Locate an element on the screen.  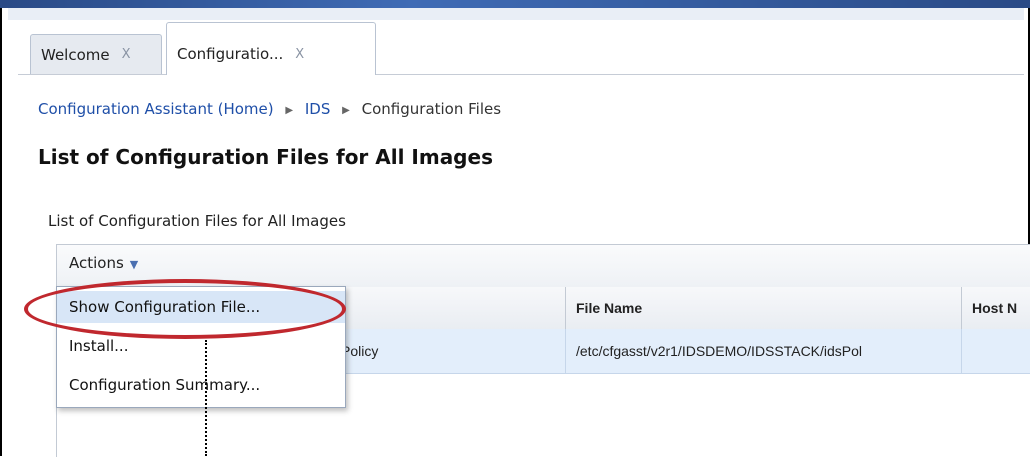
actions-label: Actions is located at coordinates (96, 263).